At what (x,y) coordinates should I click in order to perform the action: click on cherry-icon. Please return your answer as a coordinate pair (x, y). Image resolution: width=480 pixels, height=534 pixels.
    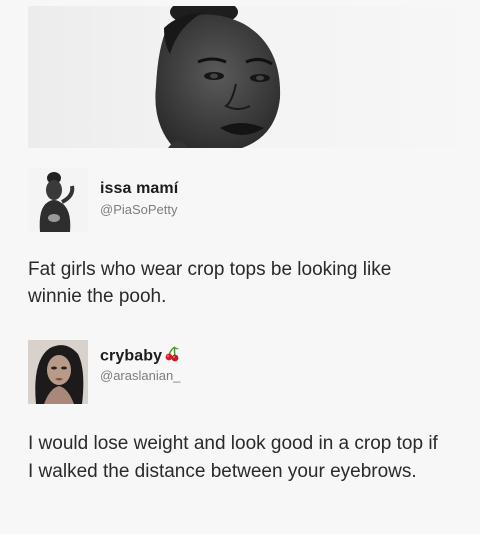
    Looking at the image, I should click on (172, 356).